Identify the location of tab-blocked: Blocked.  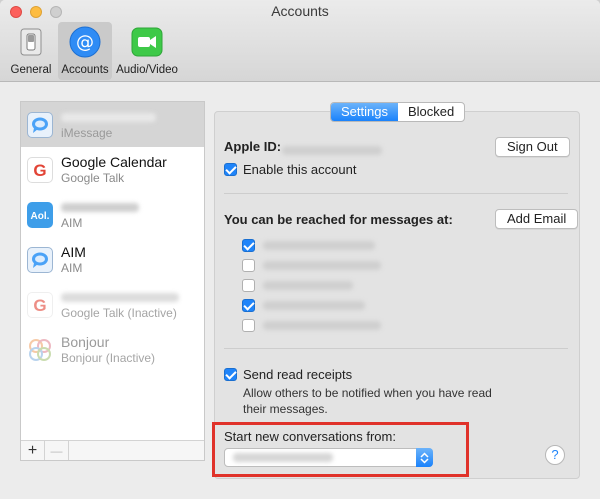
(431, 112).